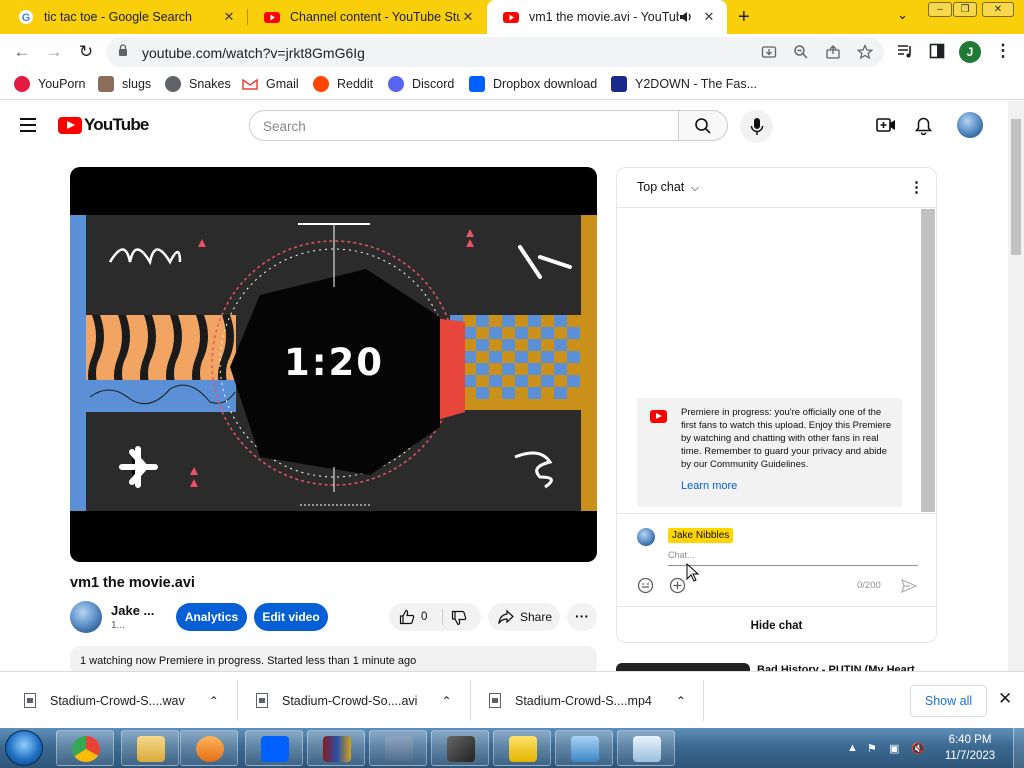 The height and width of the screenshot is (768, 1024). I want to click on media-player-icon, so click(210, 749).